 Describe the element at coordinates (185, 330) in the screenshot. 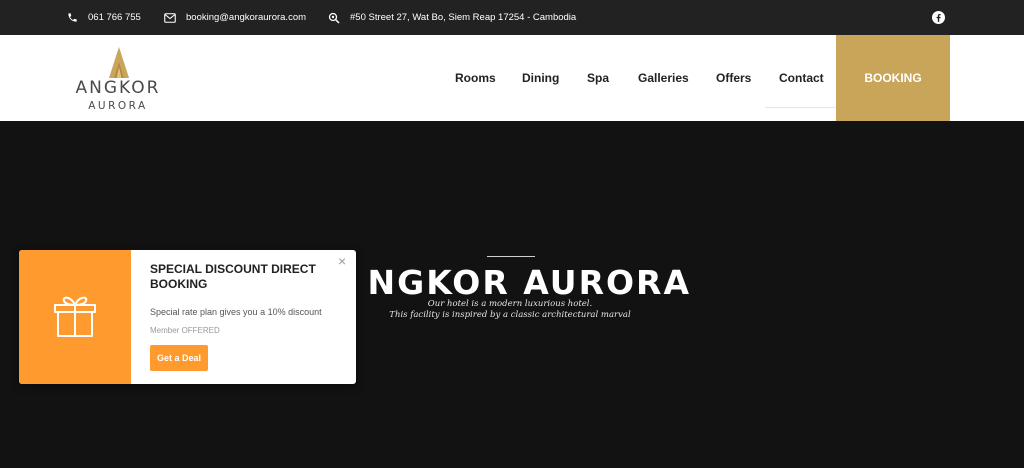

I see `popup-meta: Member OFFERED` at that location.